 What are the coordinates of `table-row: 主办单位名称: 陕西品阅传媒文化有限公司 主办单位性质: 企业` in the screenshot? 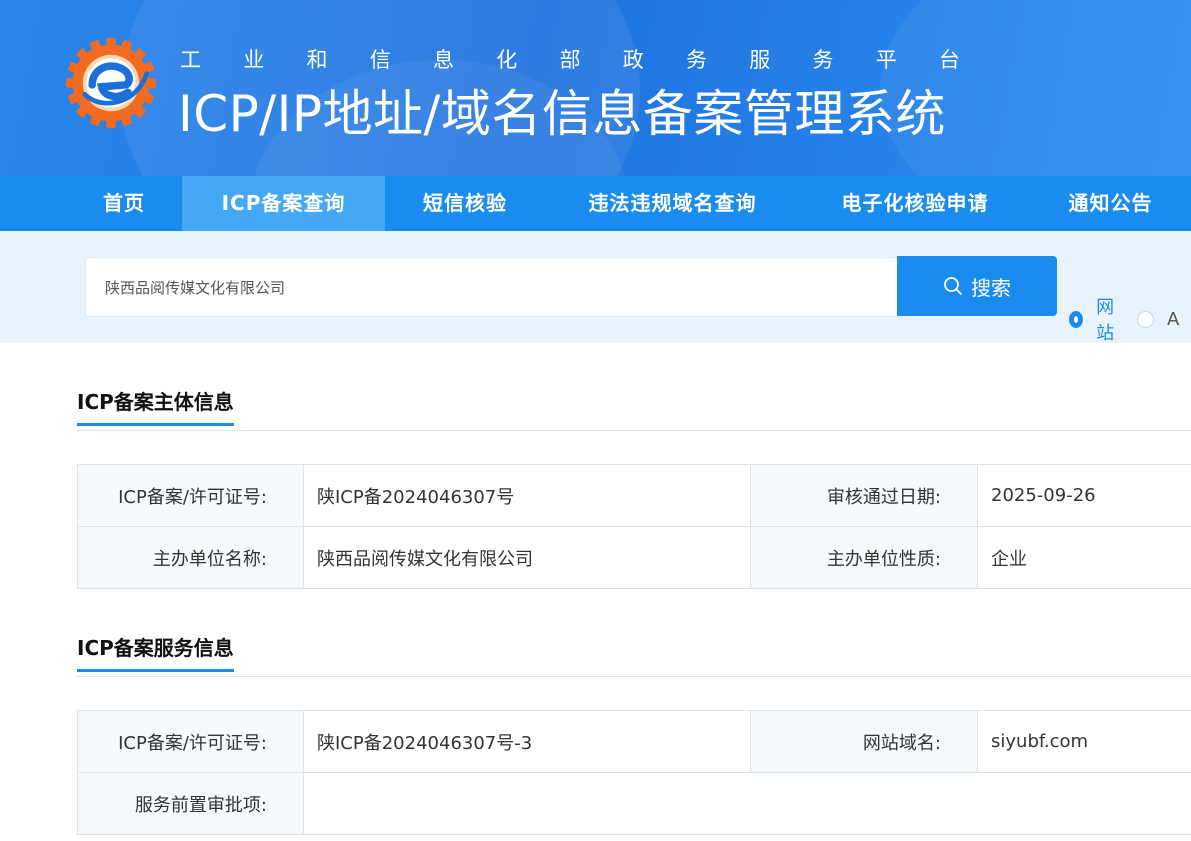 It's located at (634, 557).